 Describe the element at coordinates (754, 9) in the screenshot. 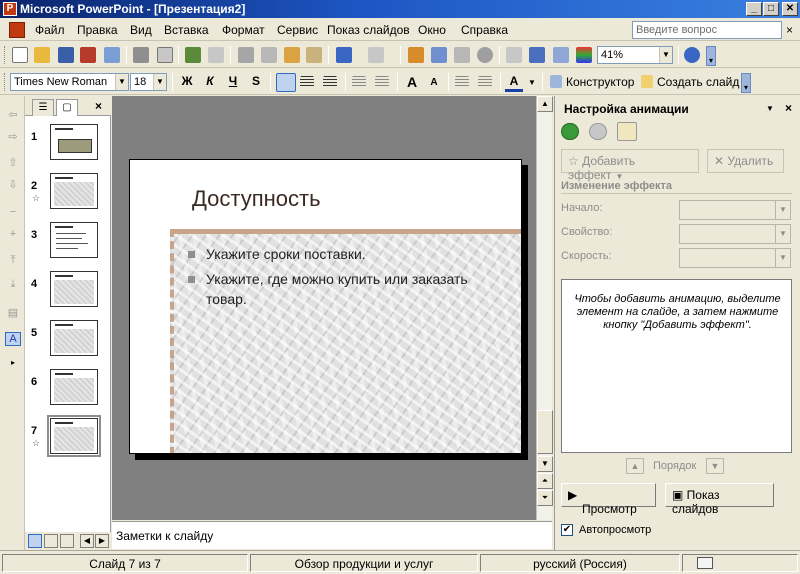

I see `minimize-button: _` at that location.